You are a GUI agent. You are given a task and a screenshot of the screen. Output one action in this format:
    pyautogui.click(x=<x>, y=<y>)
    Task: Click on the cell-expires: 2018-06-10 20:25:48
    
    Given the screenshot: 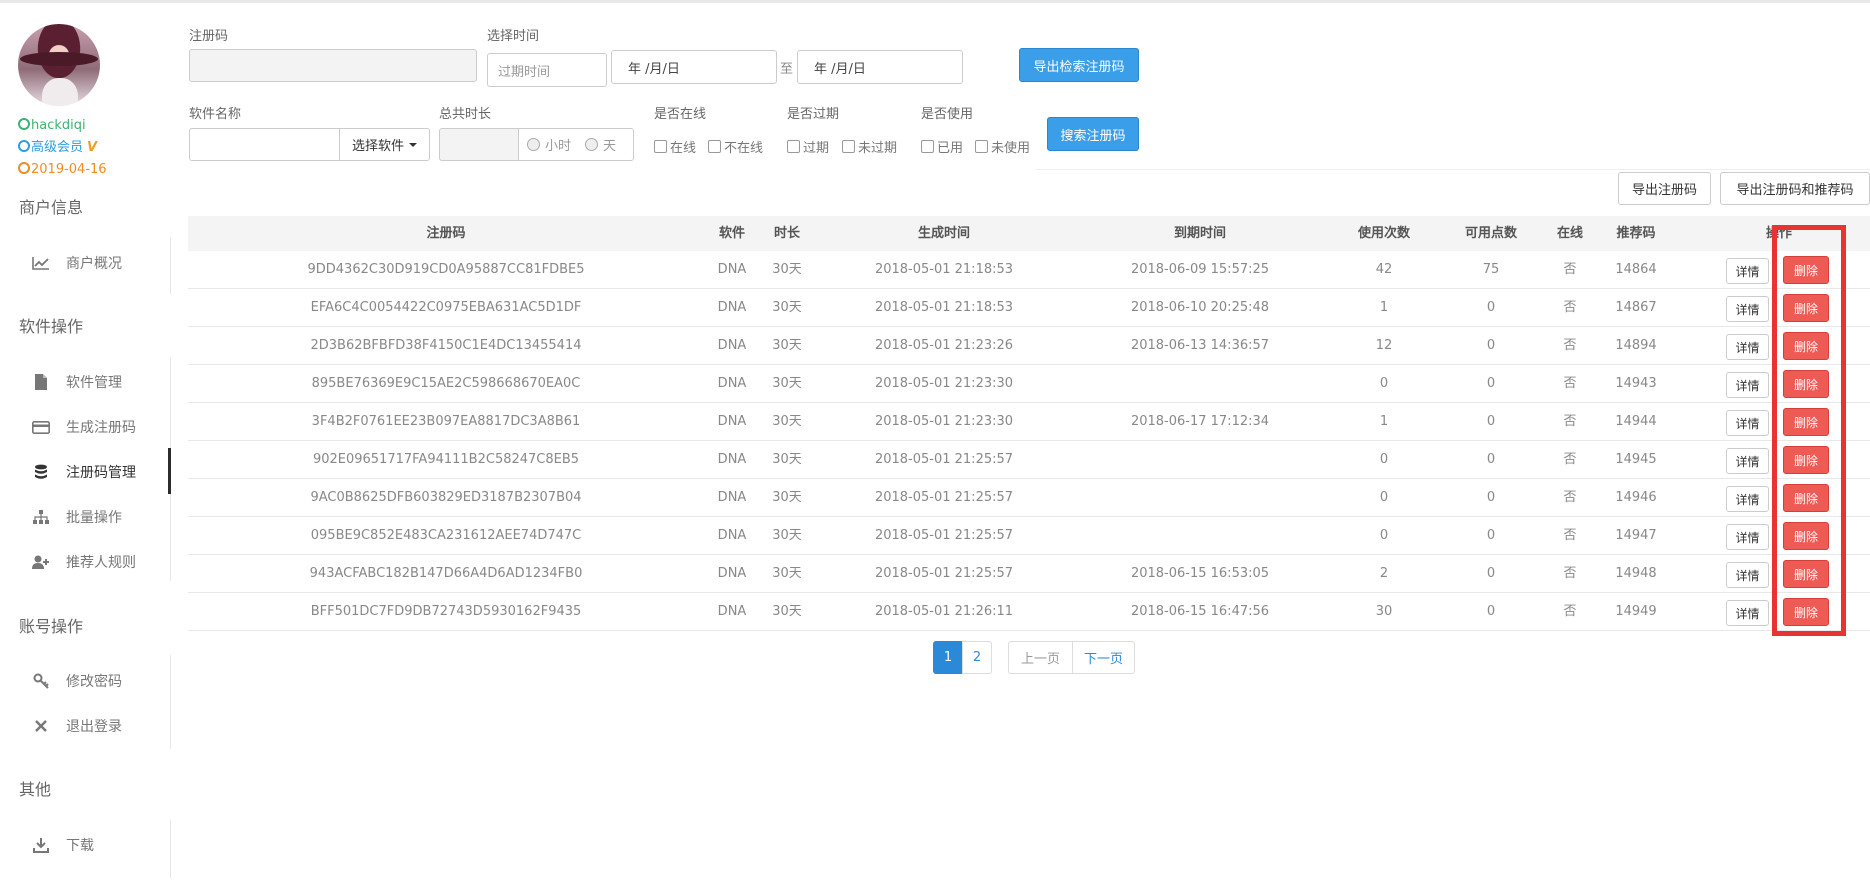 What is the action you would take?
    pyautogui.click(x=1200, y=307)
    